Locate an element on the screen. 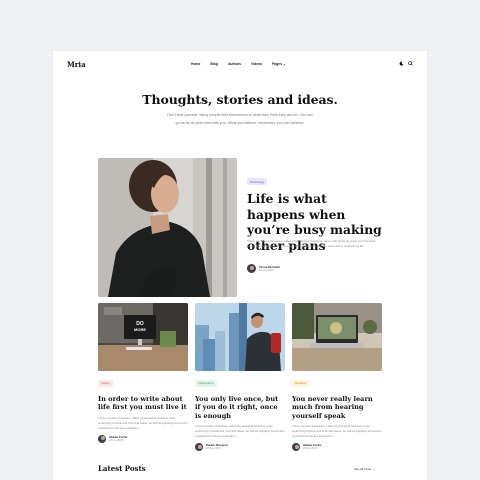 Image resolution: width=480 pixels, height=480 pixels. post-date: 30 Apr 2023 is located at coordinates (310, 449).